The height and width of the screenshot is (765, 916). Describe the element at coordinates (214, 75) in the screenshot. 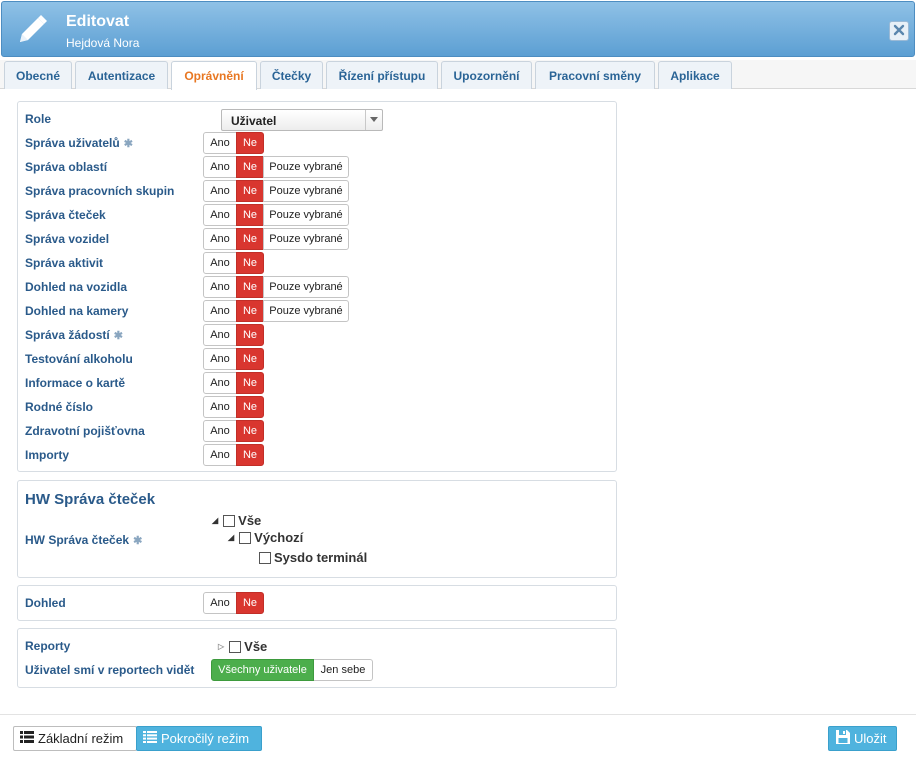

I see `tab-opravneni: Oprávnění` at that location.